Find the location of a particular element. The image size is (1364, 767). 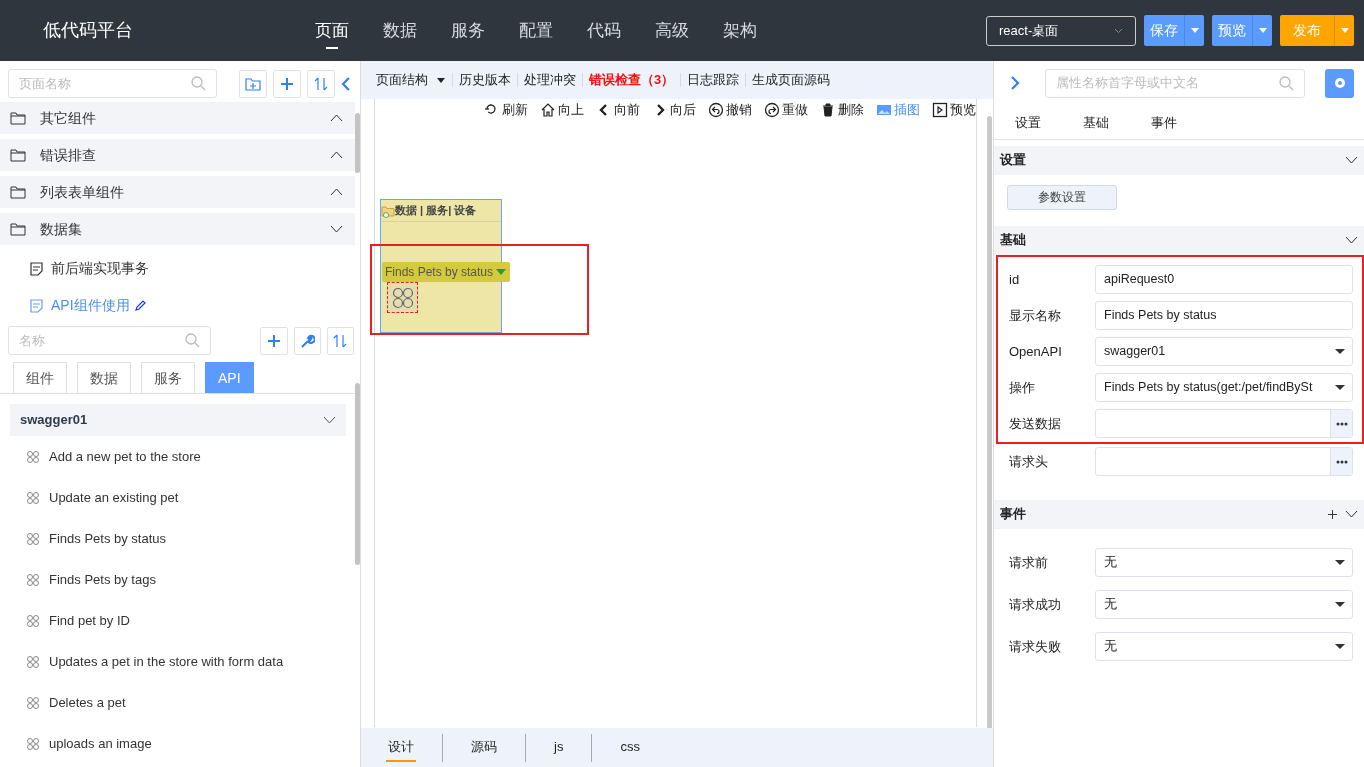

field-label: 发送数据 is located at coordinates (1035, 423).